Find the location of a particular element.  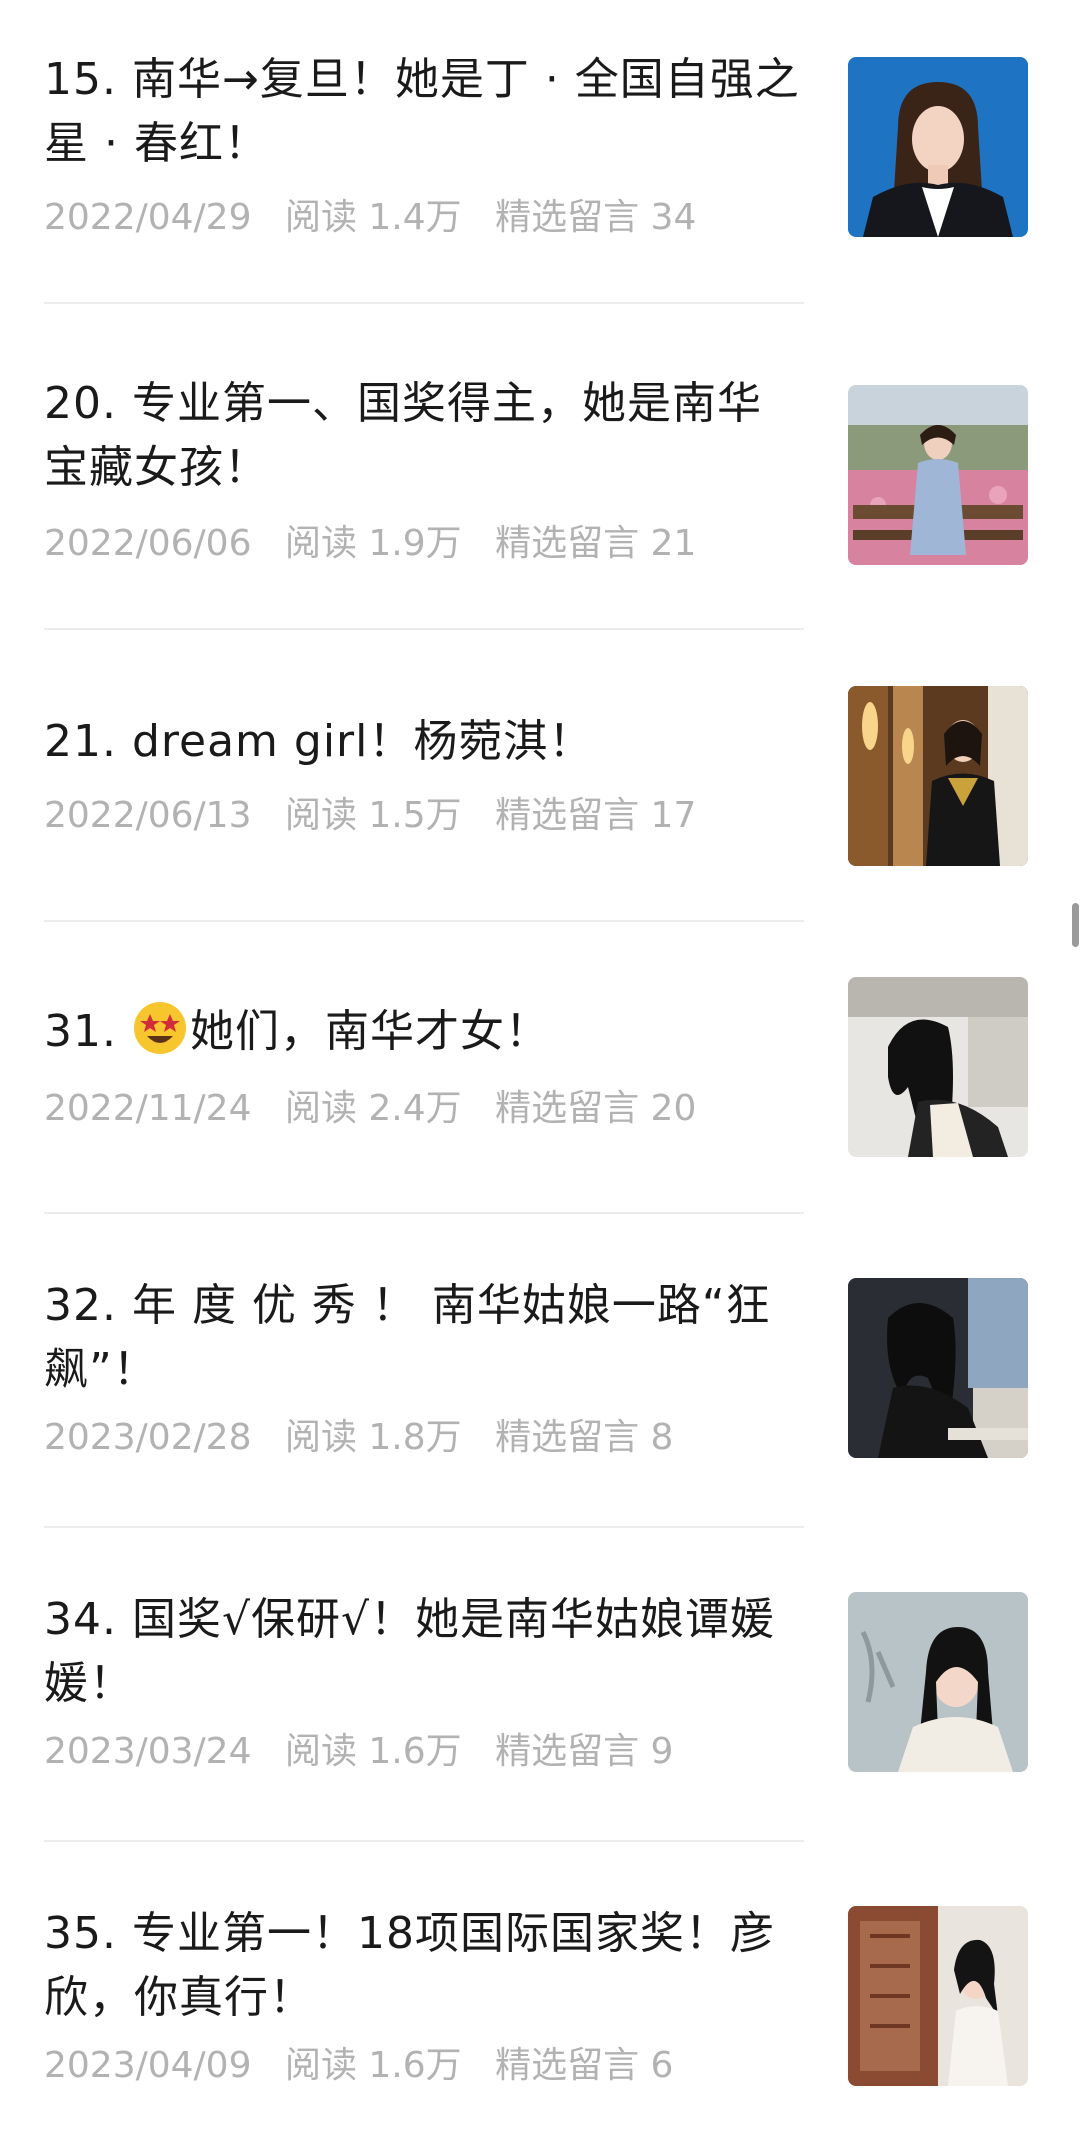

article-comments: 精选留言 8 is located at coordinates (584, 1437).